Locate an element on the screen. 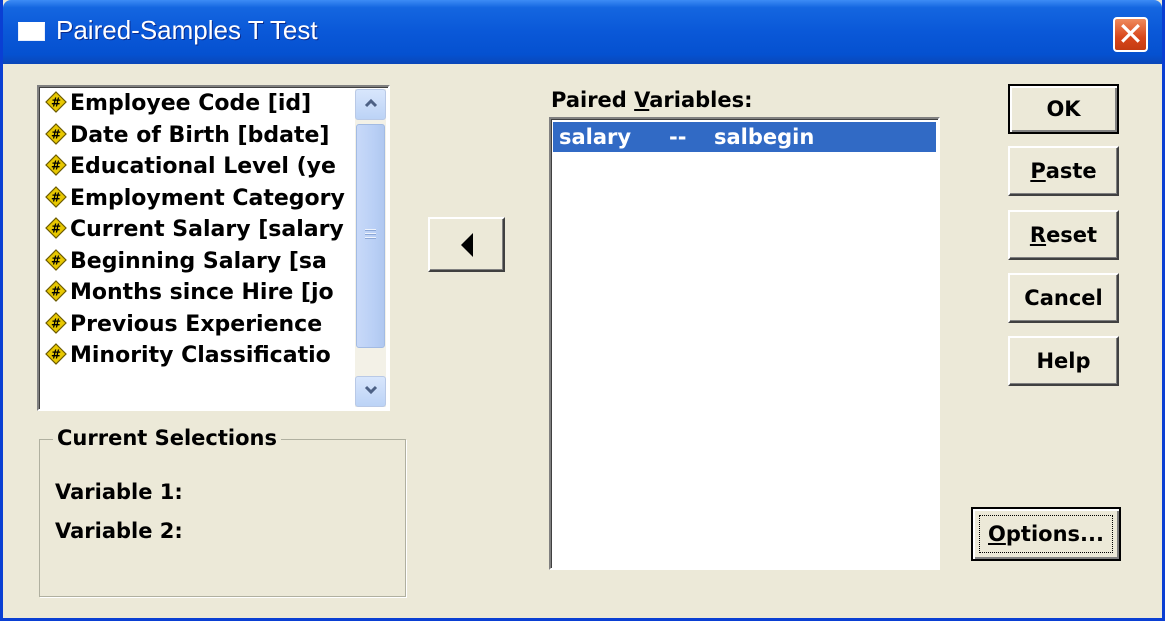  scroll-up-button is located at coordinates (370, 104).